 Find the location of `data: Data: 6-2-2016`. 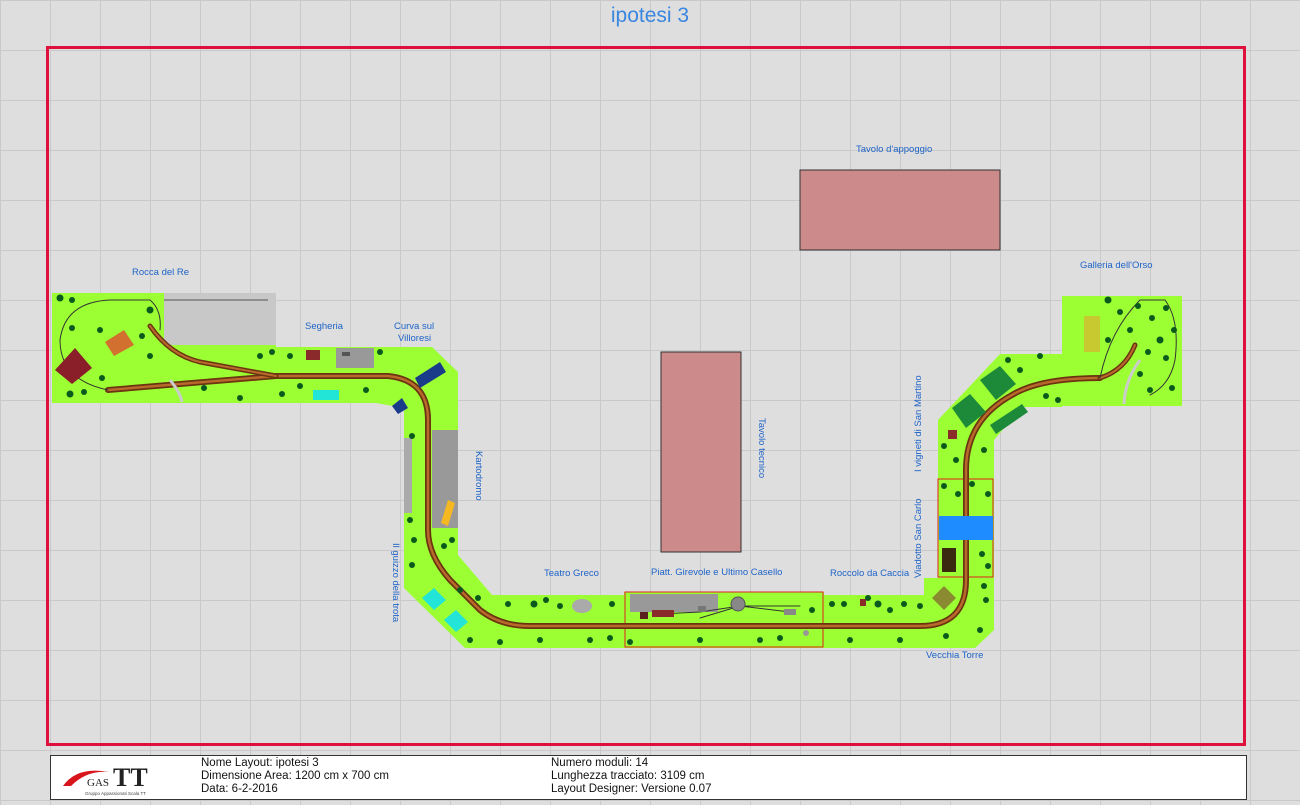

data: Data: 6-2-2016 is located at coordinates (239, 789).